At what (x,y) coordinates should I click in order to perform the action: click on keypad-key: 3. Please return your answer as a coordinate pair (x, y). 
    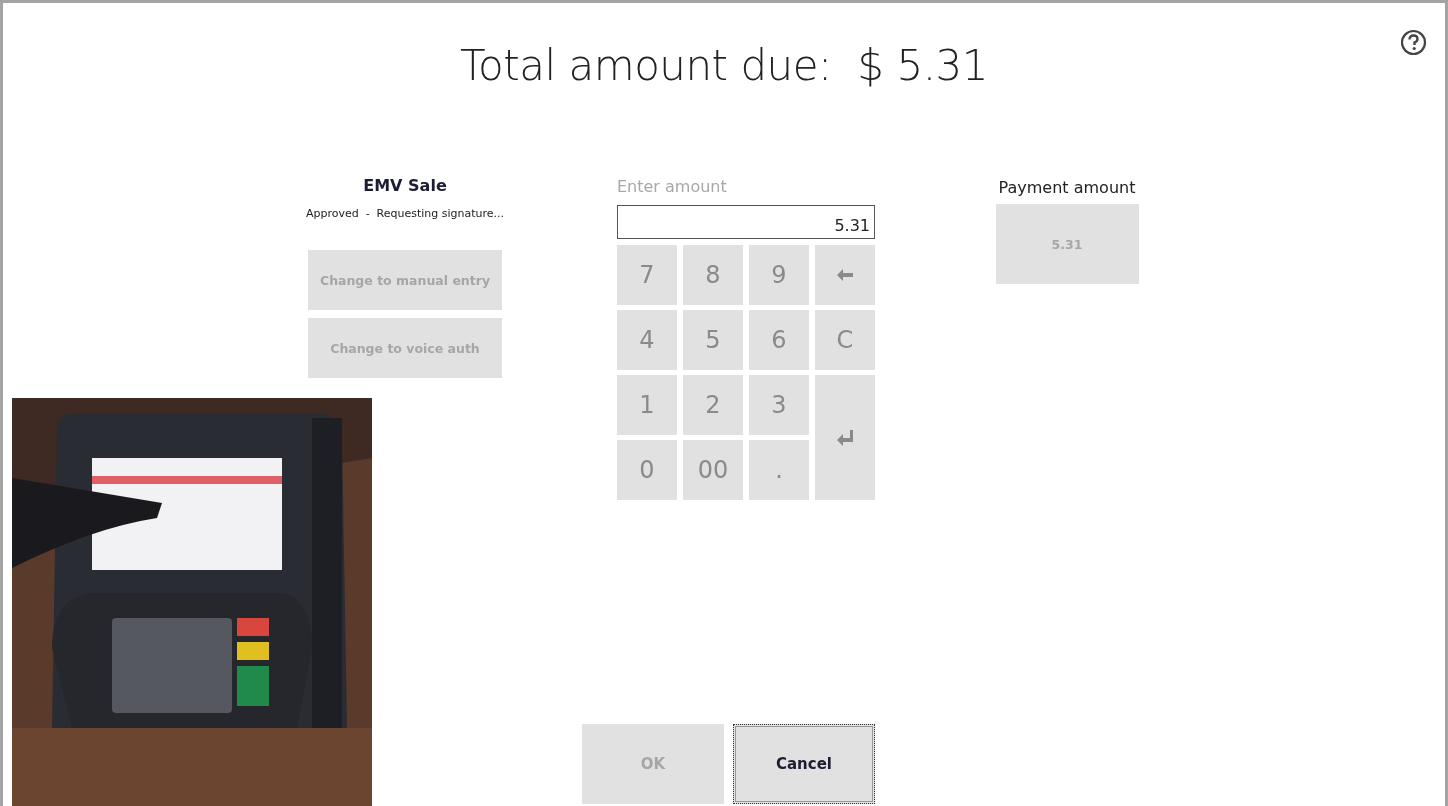
    Looking at the image, I should click on (779, 405).